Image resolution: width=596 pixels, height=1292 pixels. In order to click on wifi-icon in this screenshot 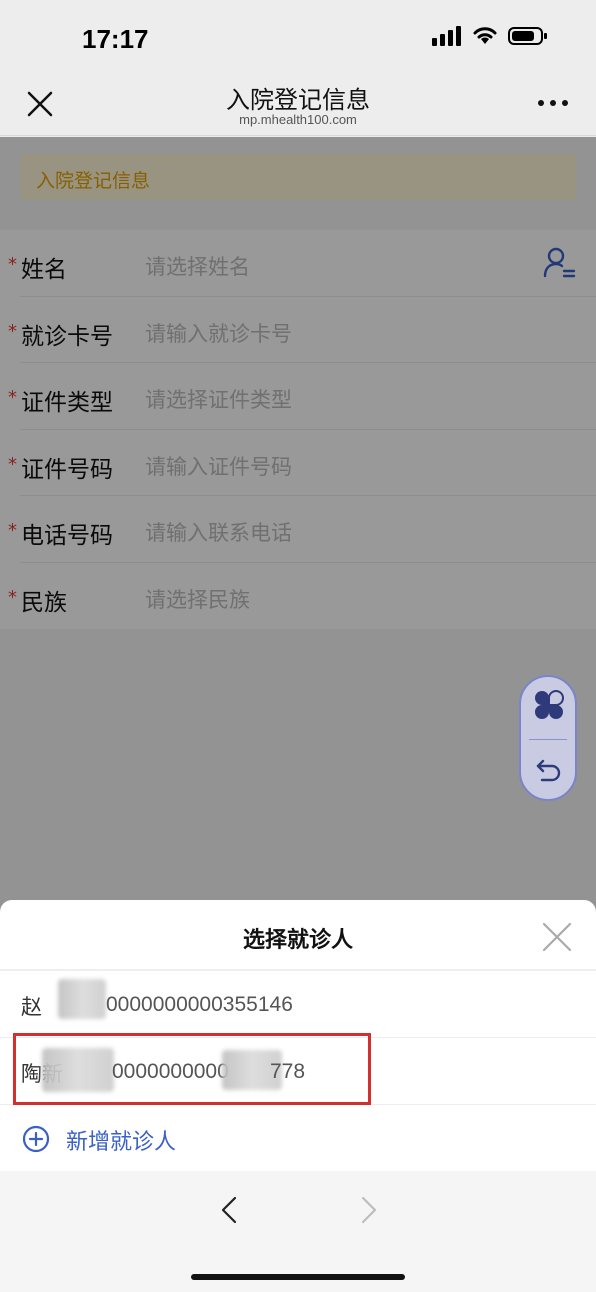, I will do `click(485, 35)`.